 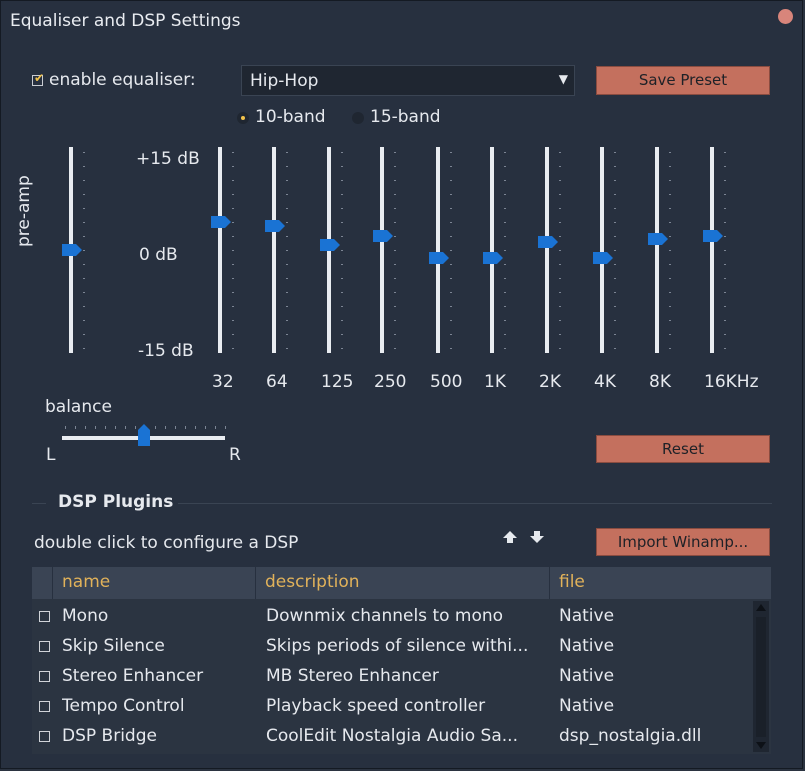 I want to click on reset-button: Reset, so click(x=683, y=449).